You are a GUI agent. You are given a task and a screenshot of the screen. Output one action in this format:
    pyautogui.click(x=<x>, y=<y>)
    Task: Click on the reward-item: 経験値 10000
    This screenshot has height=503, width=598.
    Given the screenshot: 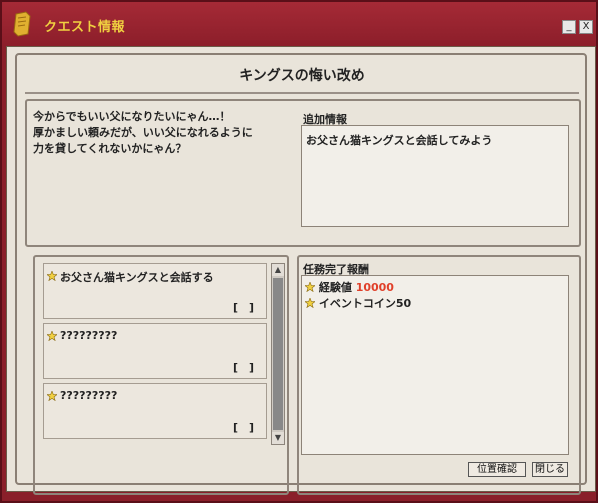 What is the action you would take?
    pyautogui.click(x=349, y=287)
    